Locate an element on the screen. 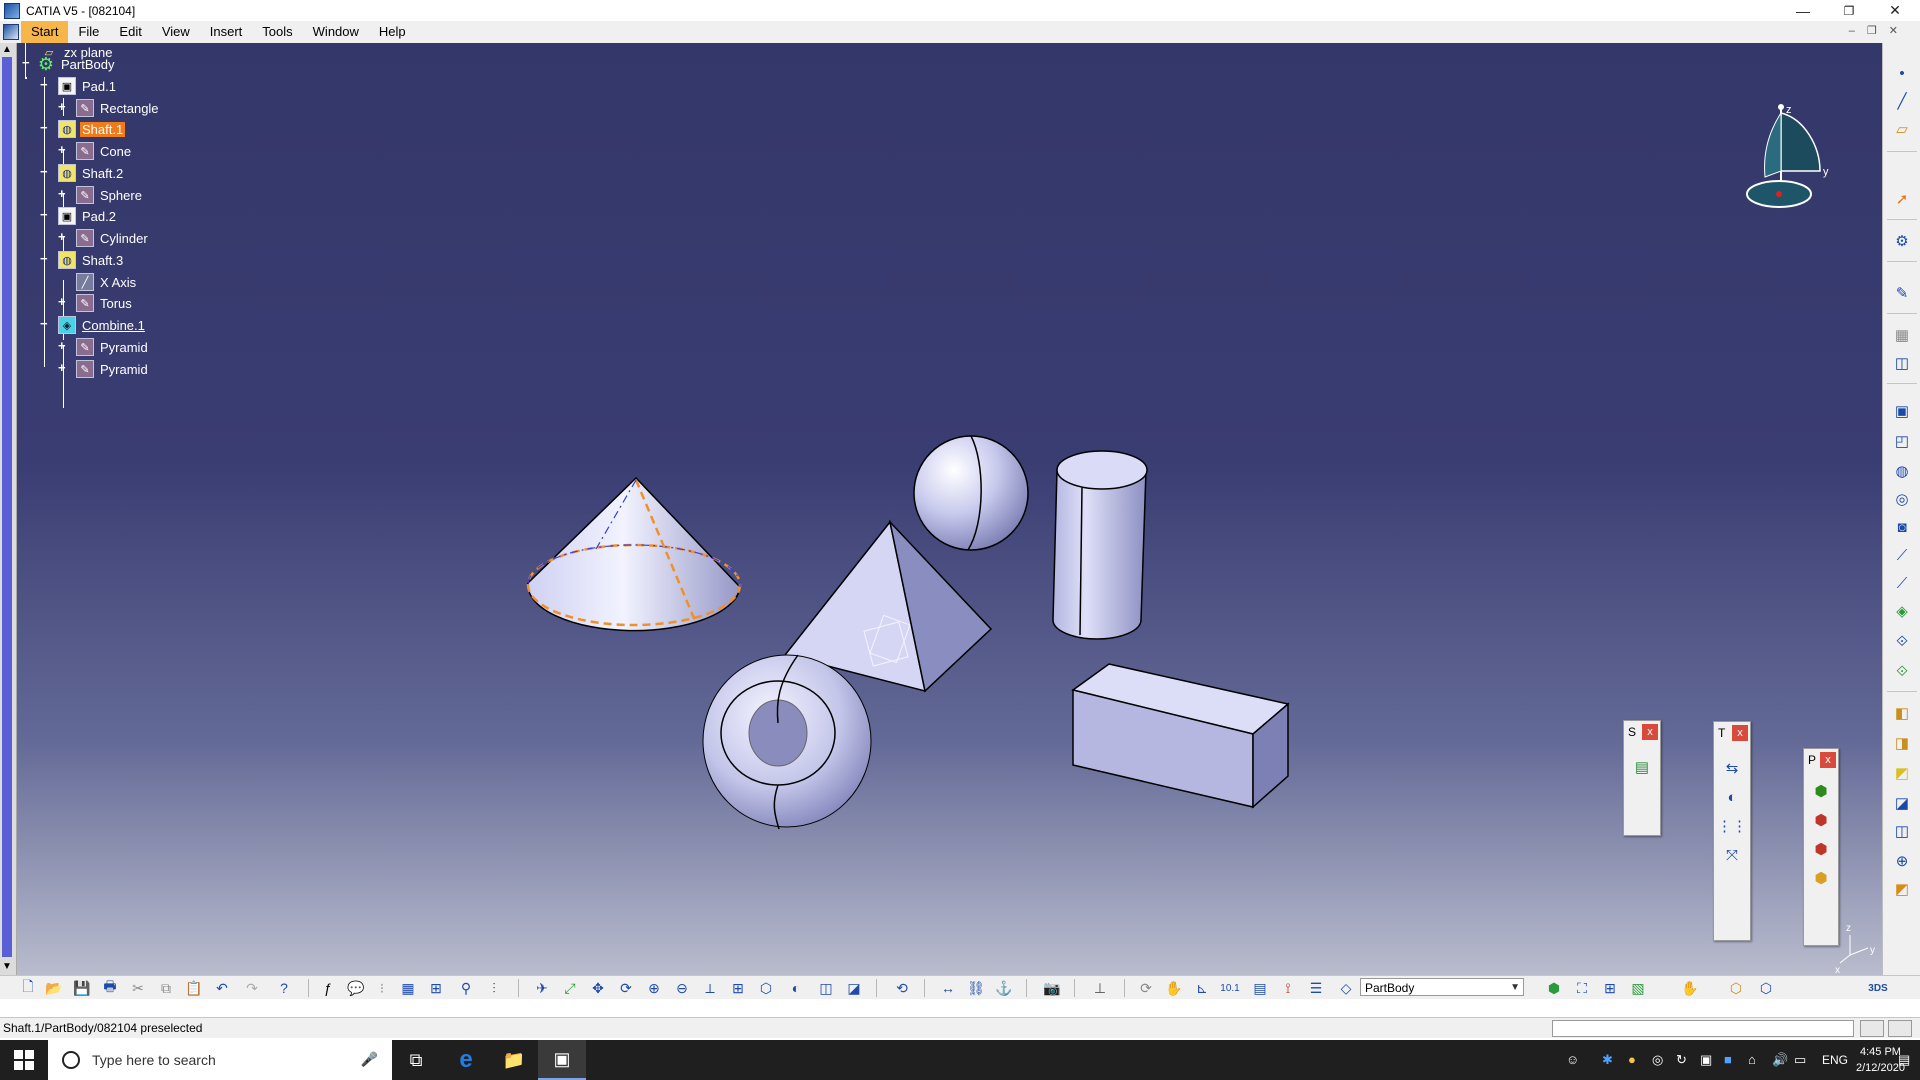 The image size is (1920, 1080). tree-node-rectangle: ✎ Rectangle is located at coordinates (118, 108).